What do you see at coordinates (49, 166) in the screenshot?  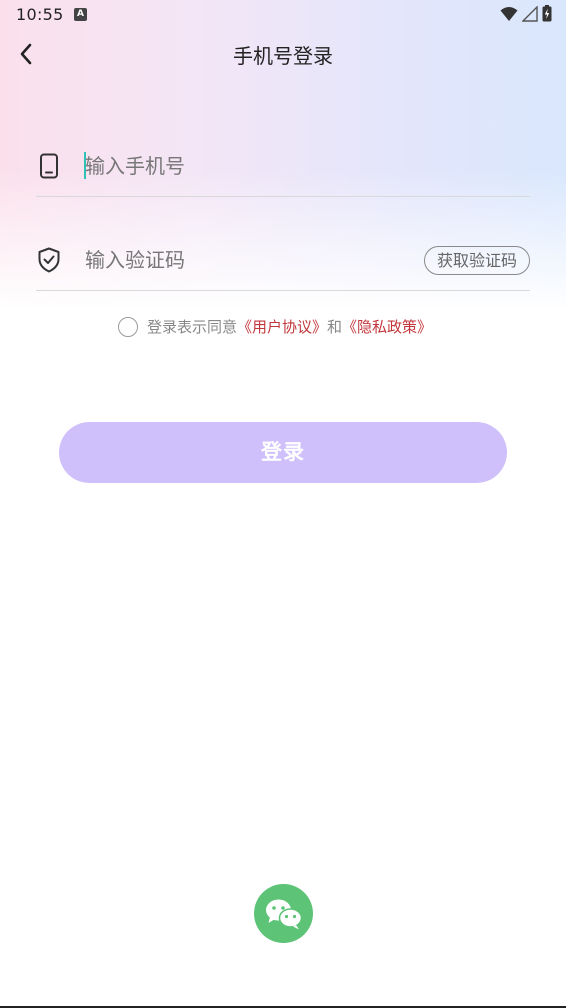 I see `phone-icon` at bounding box center [49, 166].